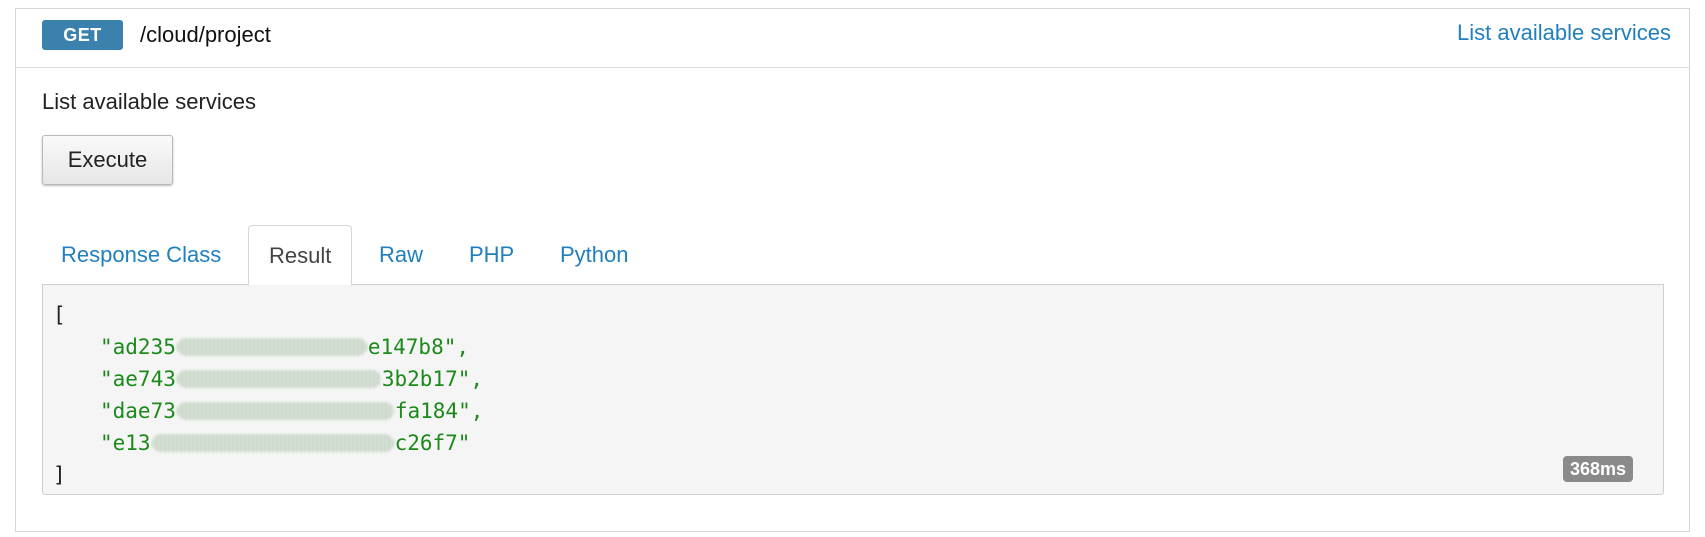 This screenshot has width=1705, height=537. I want to click on http-method-badge: GET, so click(82, 35).